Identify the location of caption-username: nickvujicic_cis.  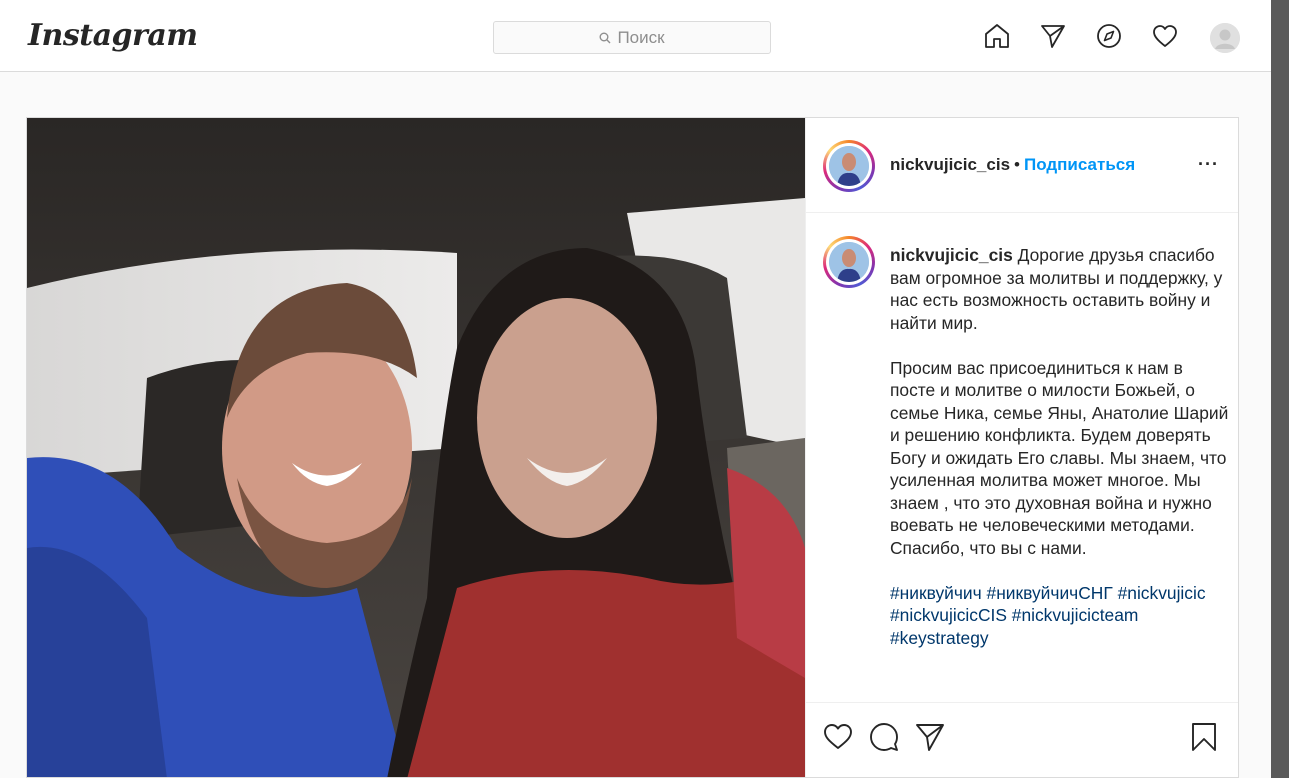
(951, 255).